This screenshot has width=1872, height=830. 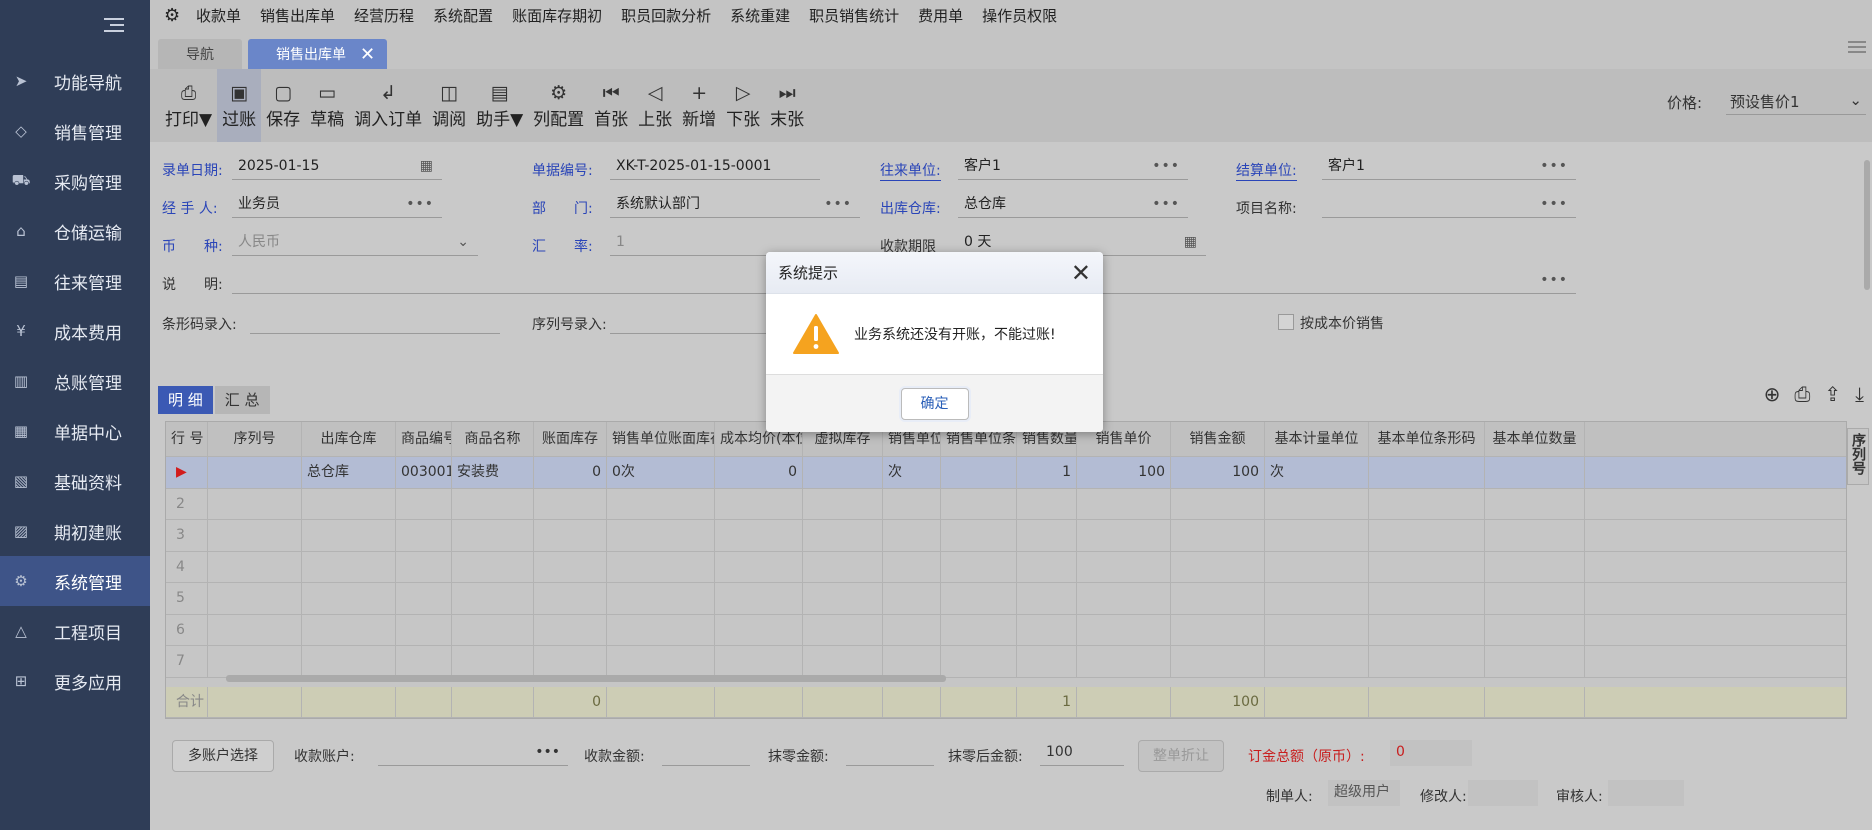 What do you see at coordinates (808, 273) in the screenshot?
I see `dialog-title: 系统提示` at bounding box center [808, 273].